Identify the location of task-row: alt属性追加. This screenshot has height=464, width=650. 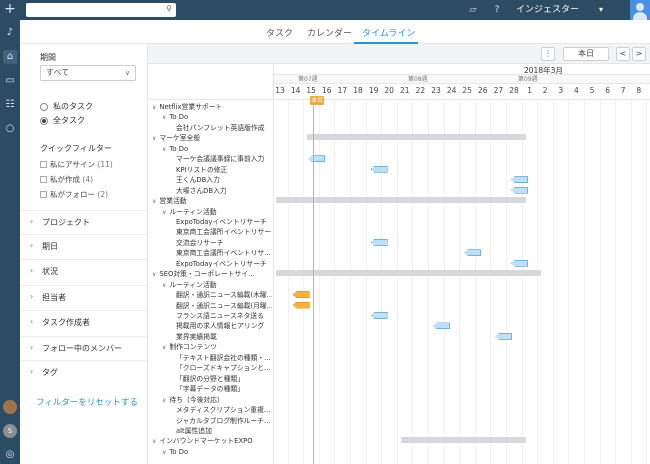
(224, 431).